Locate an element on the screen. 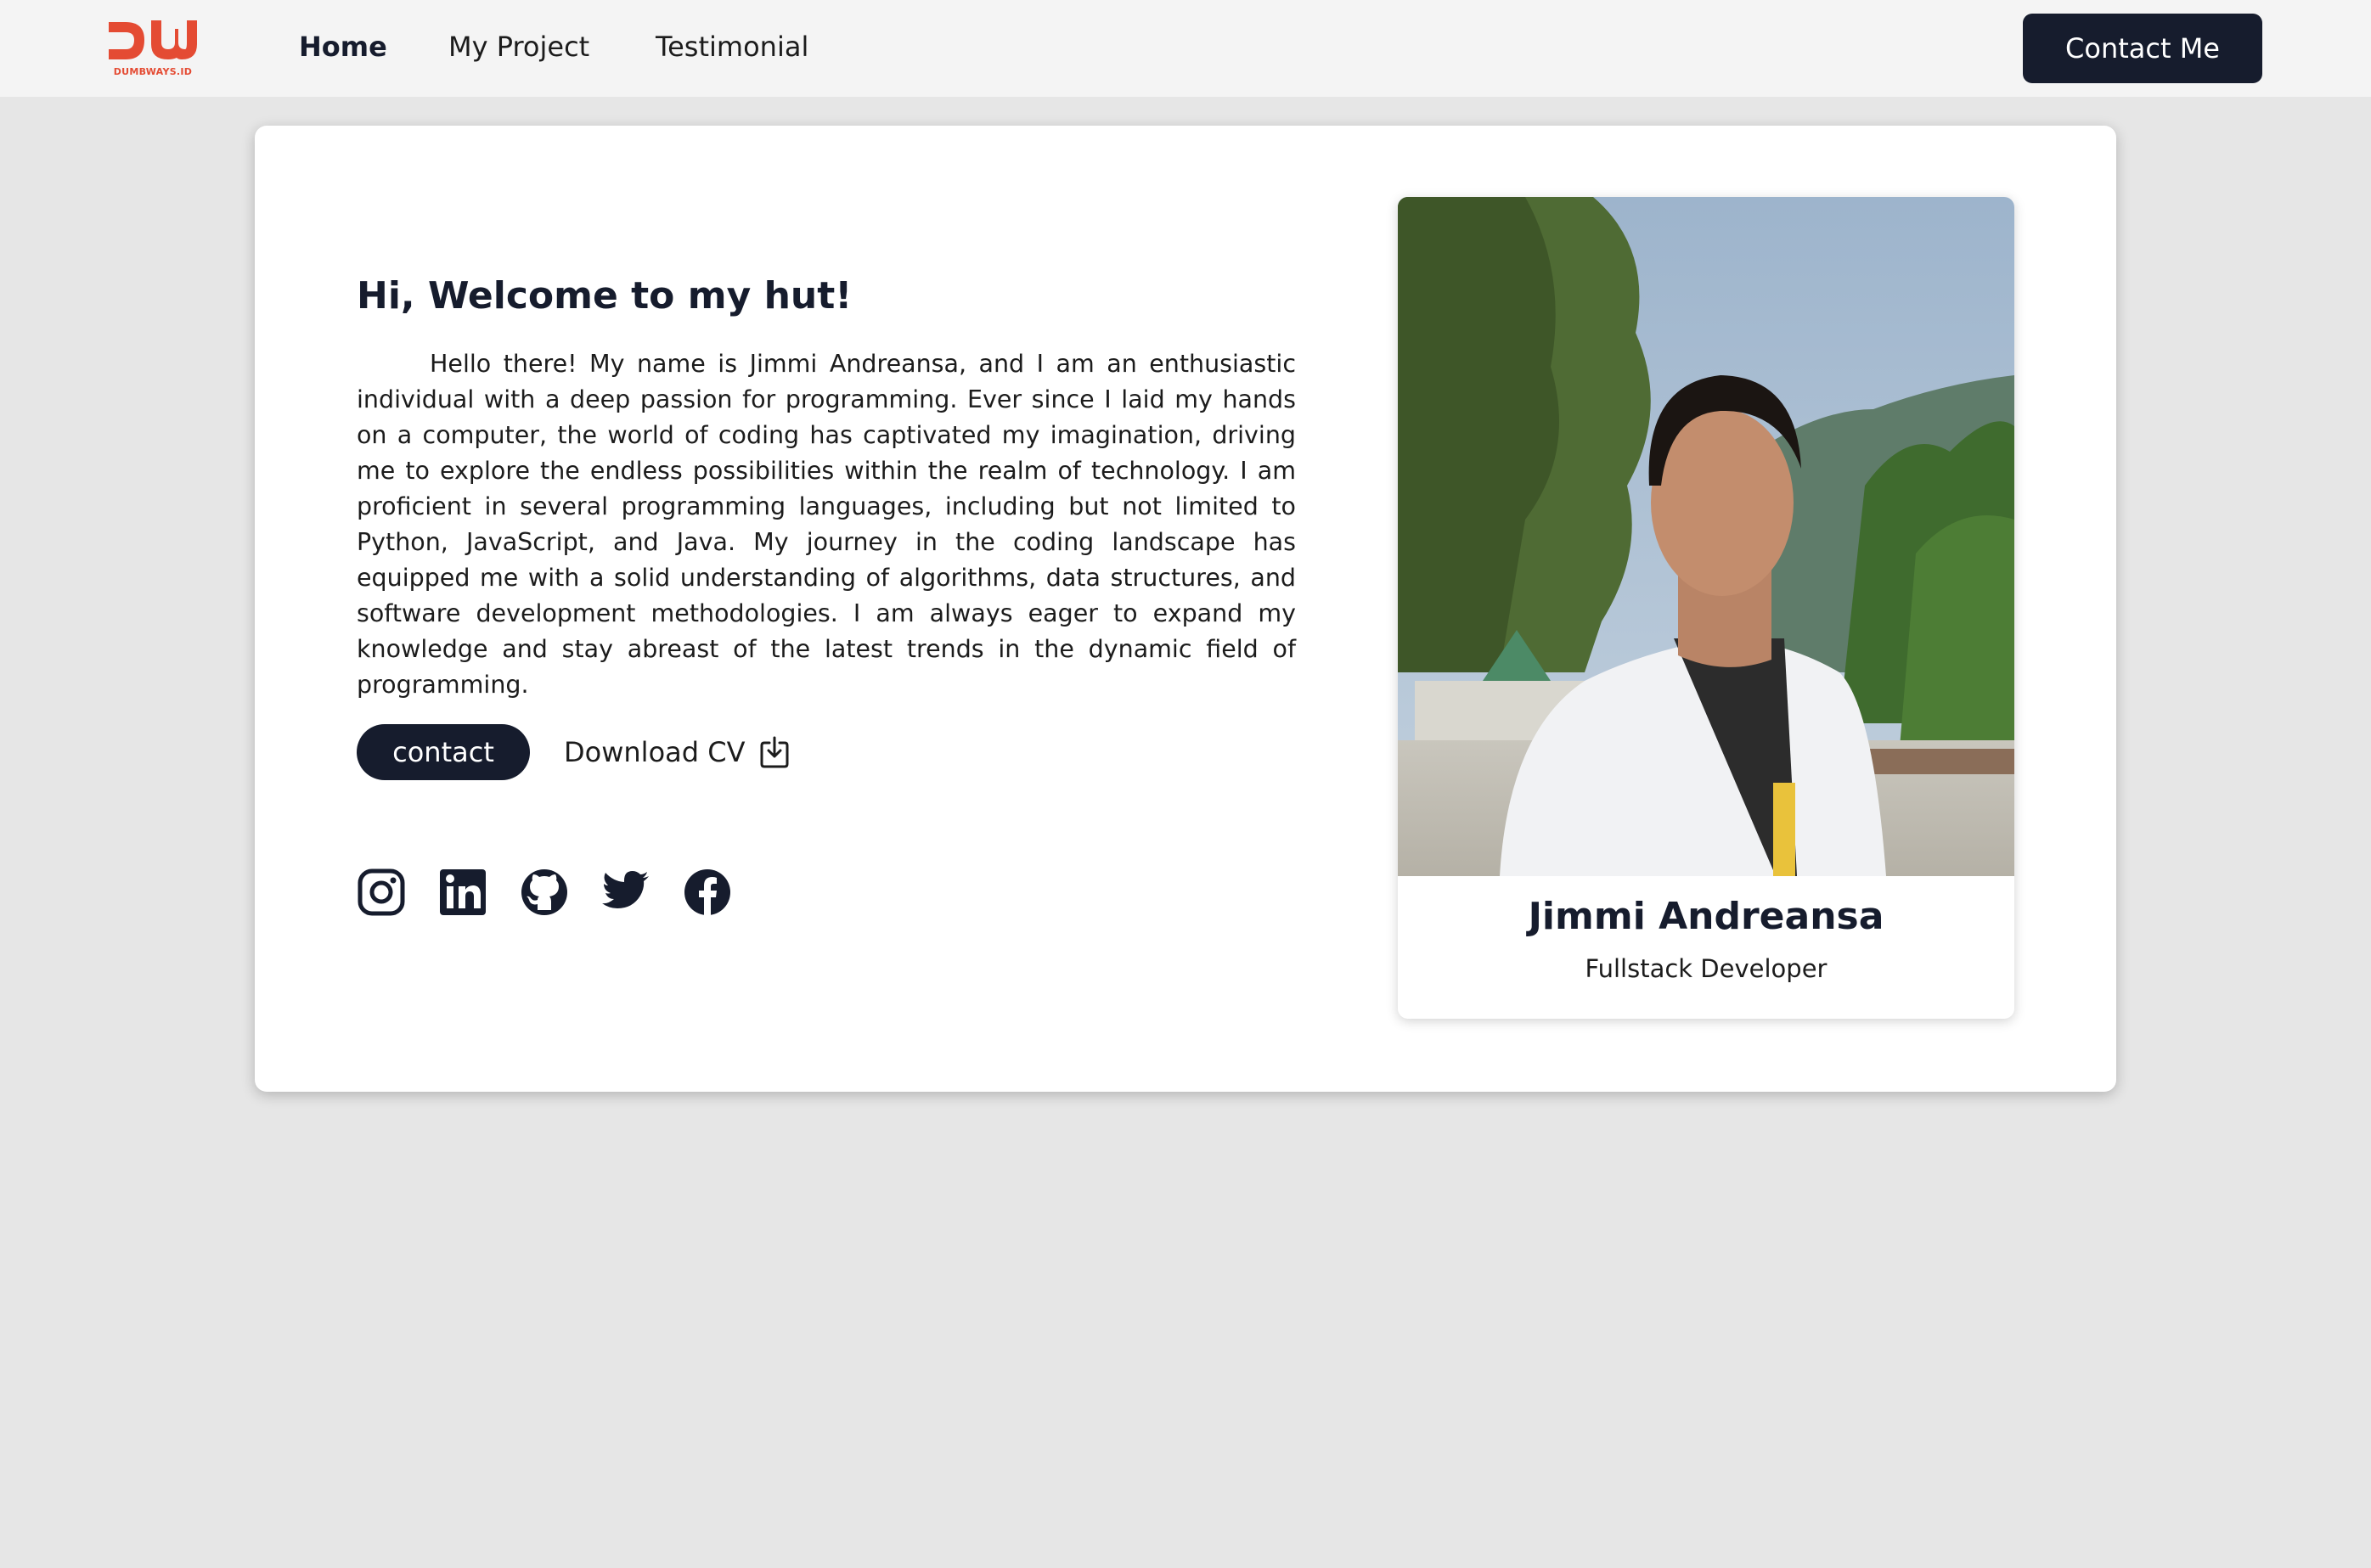 The image size is (2371, 1568). dumbways-logo: DUMBWAYS.ID is located at coordinates (153, 48).